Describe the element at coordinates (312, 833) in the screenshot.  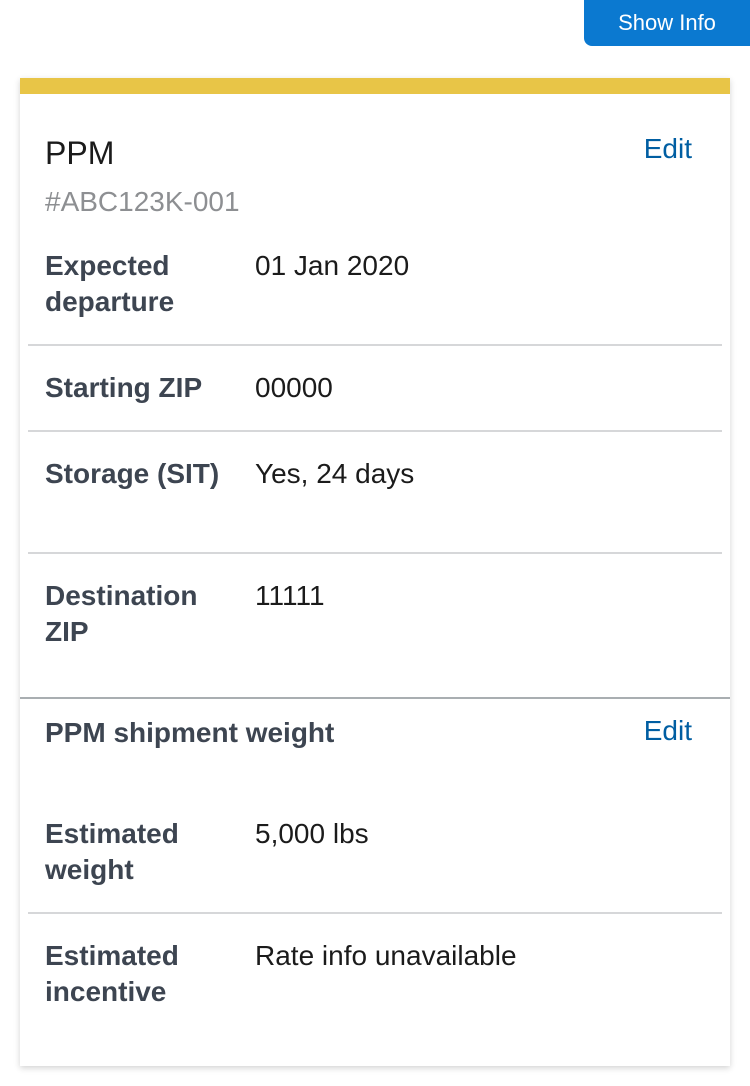
I see `detail-value: 5,000 lbs` at that location.